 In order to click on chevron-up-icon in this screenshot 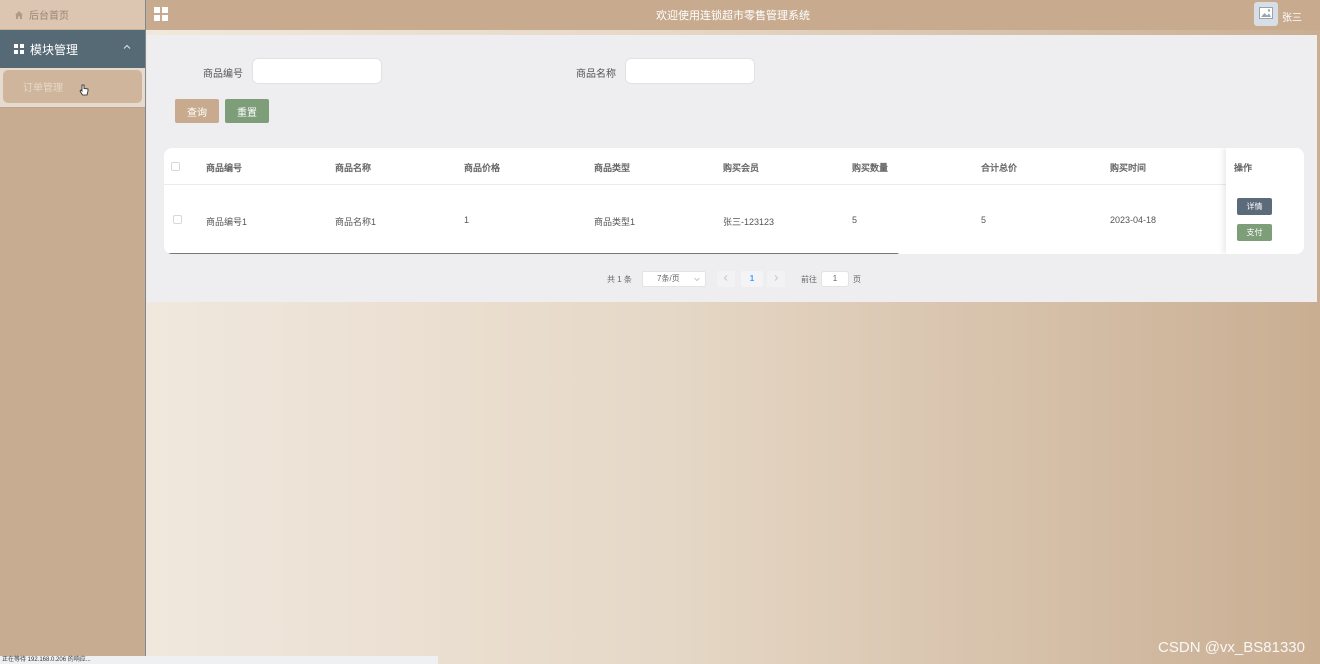, I will do `click(127, 47)`.